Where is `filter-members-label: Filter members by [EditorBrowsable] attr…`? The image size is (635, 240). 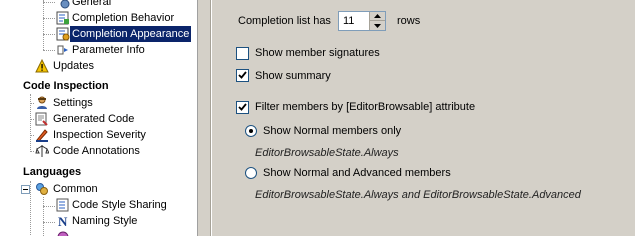
filter-members-label: Filter members by [EditorBrowsable] attr… is located at coordinates (365, 107).